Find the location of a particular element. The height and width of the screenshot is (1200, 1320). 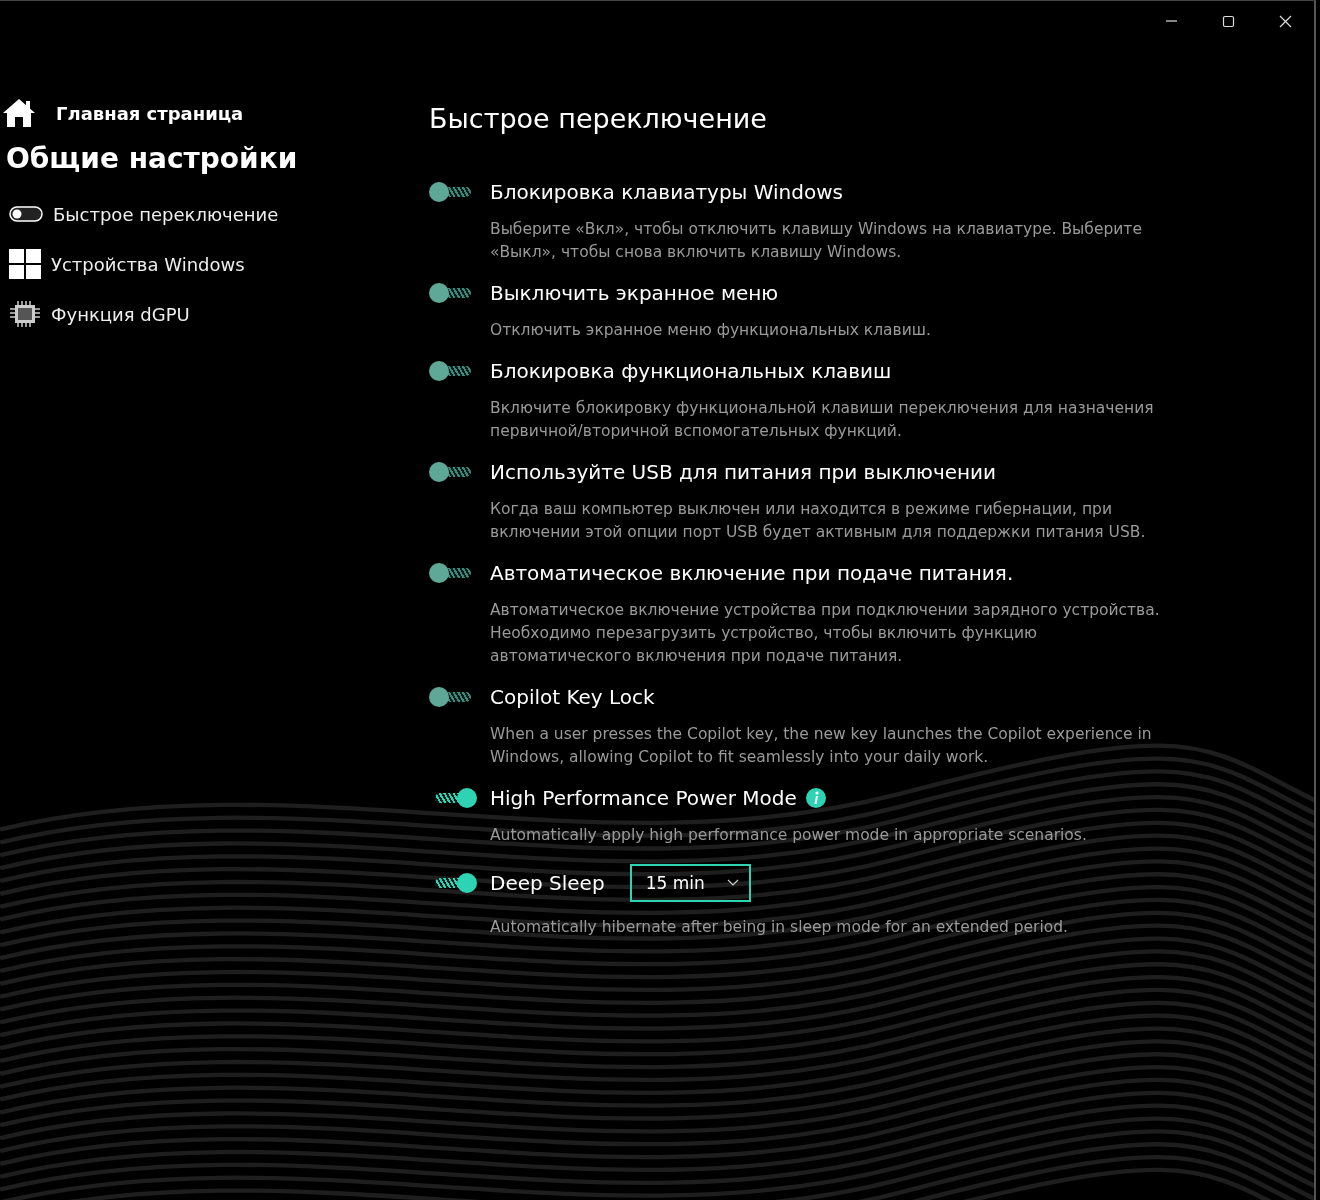

setting-description: Выберите «Вкл», чтобы отключить клавишу Windows на клавиатуре. Выберите «Выкл», чтобы снова включить клавишу Windows. is located at coordinates (816, 241).